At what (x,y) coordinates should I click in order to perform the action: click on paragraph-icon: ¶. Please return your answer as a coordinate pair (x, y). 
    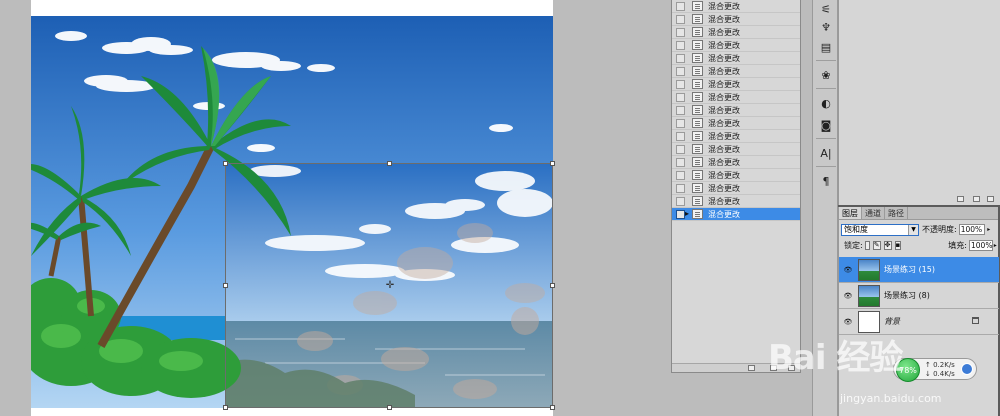
    Looking at the image, I should click on (826, 182).